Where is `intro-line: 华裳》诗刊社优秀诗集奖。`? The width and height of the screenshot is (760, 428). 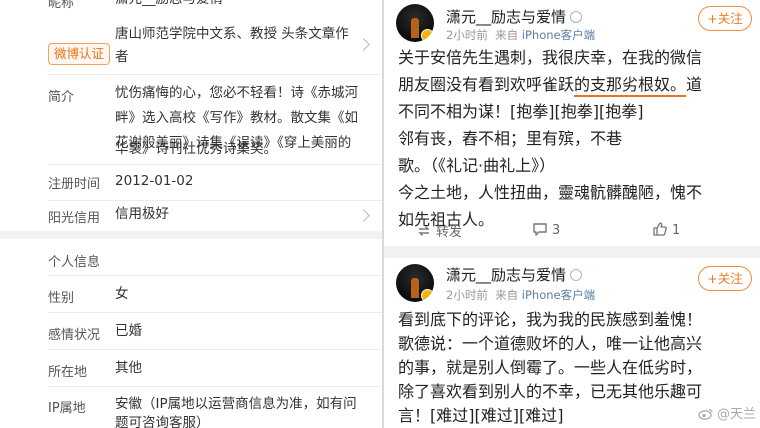
intro-line: 华裳》诗刊社优秀诗集奖。 is located at coordinates (196, 149).